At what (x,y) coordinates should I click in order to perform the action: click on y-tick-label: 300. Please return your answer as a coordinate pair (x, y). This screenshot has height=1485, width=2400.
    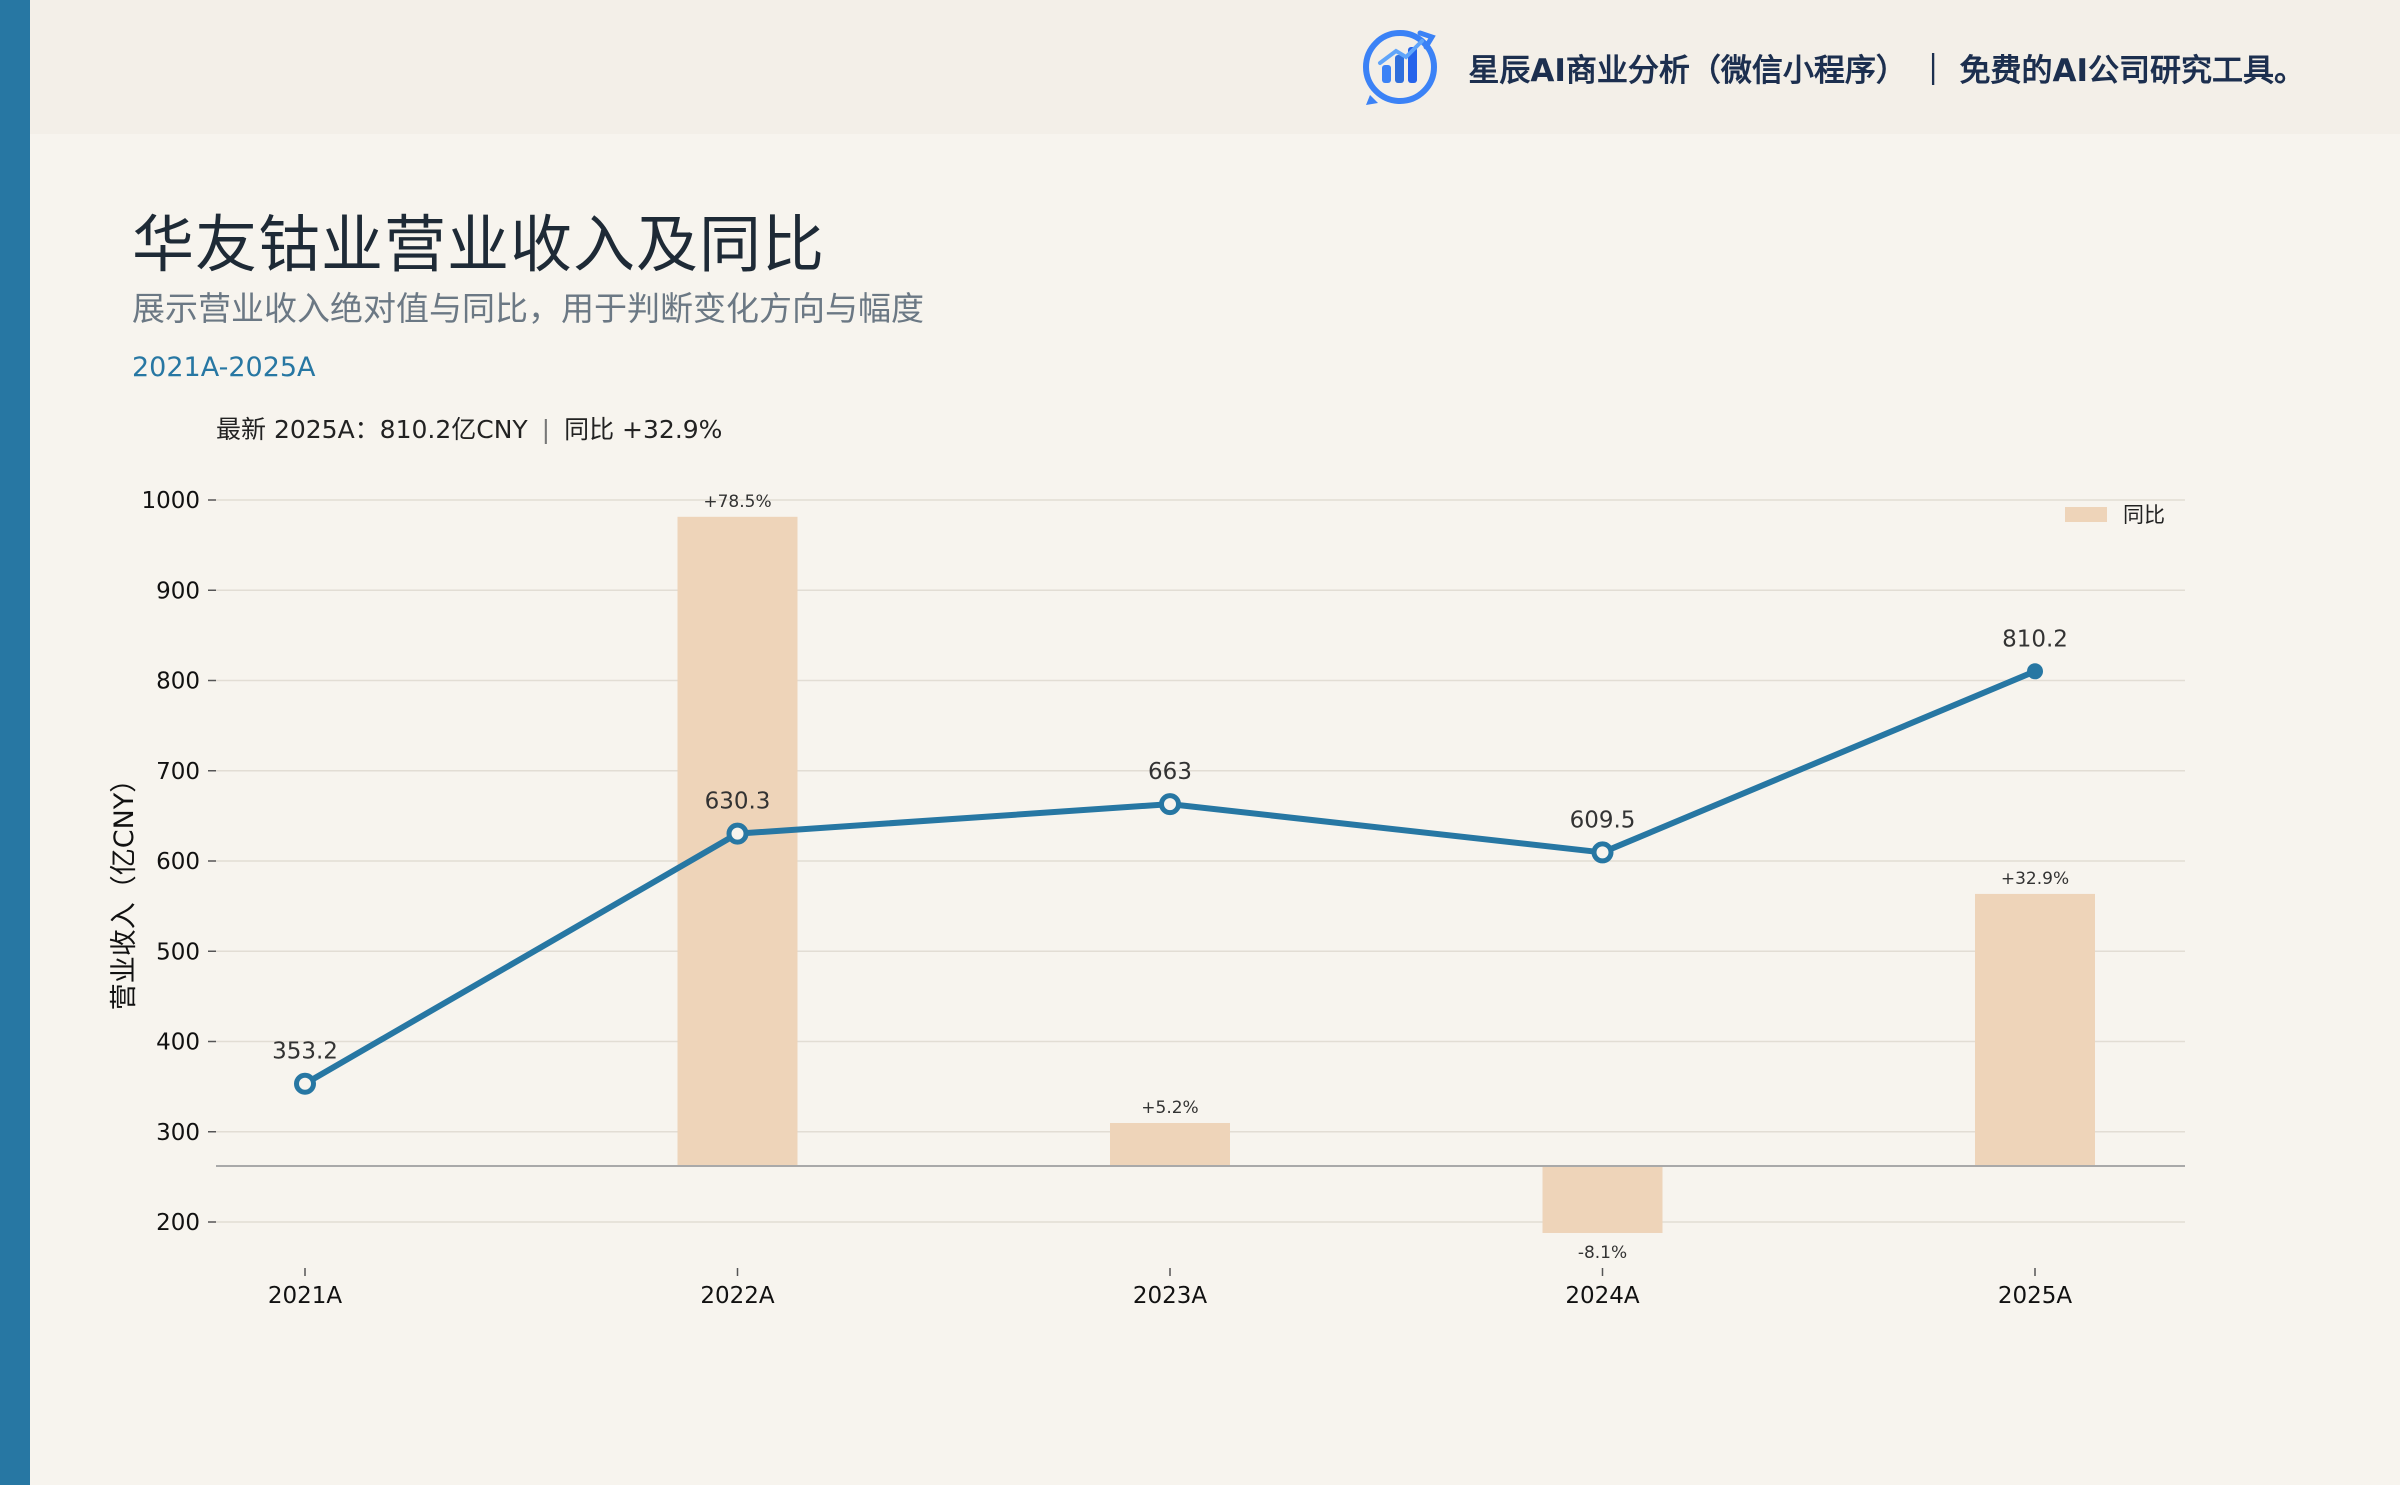
    Looking at the image, I should click on (178, 1133).